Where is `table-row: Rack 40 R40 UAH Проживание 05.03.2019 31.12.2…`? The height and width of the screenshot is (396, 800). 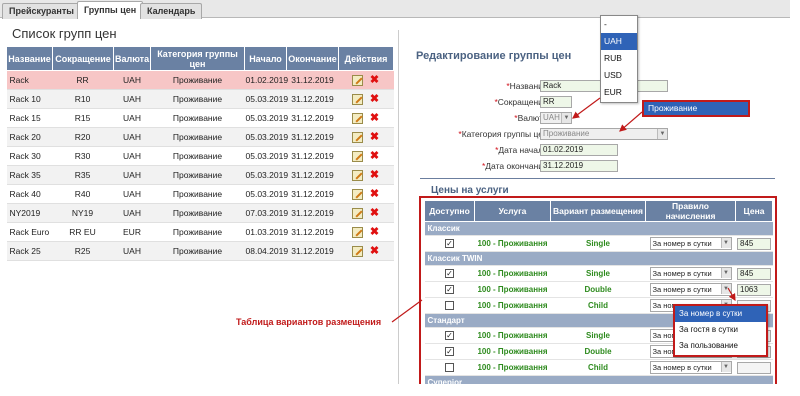
table-row: Rack 40 R40 UAH Проживание 05.03.2019 31.12.2… is located at coordinates (200, 194).